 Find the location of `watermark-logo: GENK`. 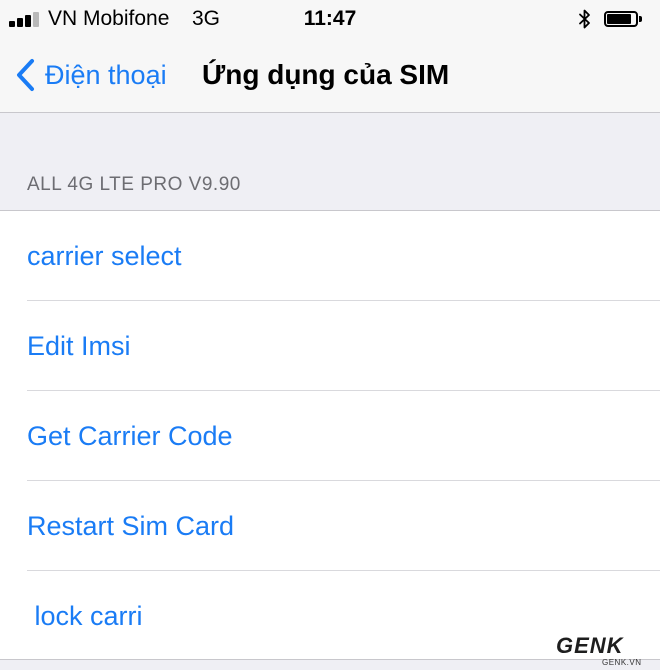

watermark-logo: GENK is located at coordinates (590, 645).